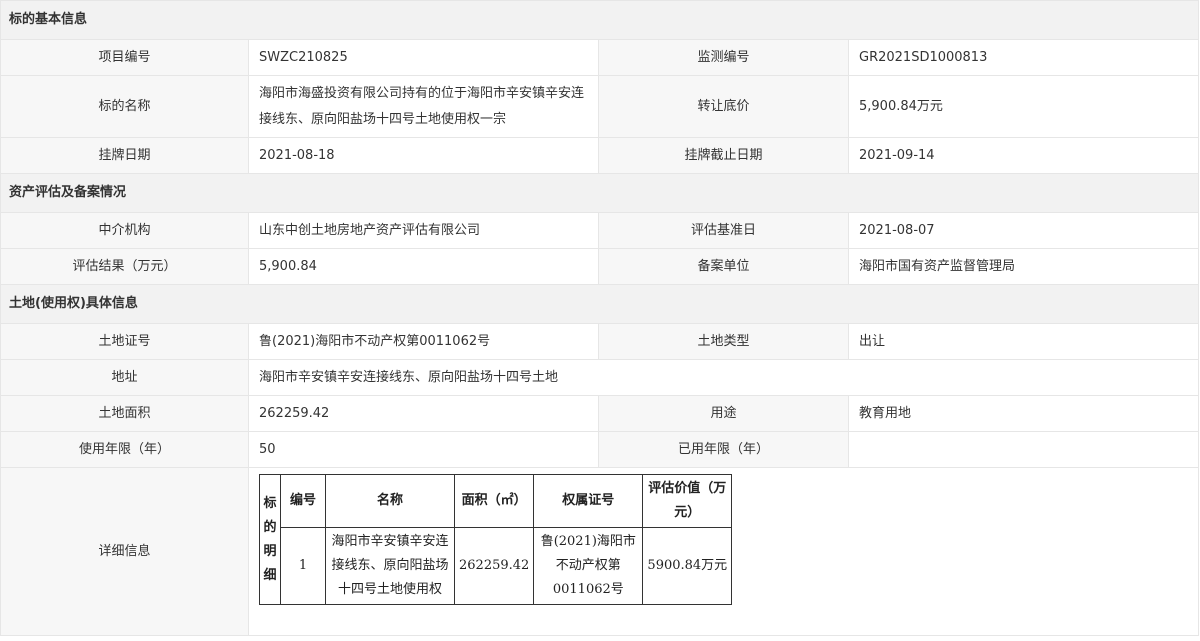  What do you see at coordinates (423, 341) in the screenshot?
I see `land-cert-value: 鲁(2021)海阳市不动产权第0011062号` at bounding box center [423, 341].